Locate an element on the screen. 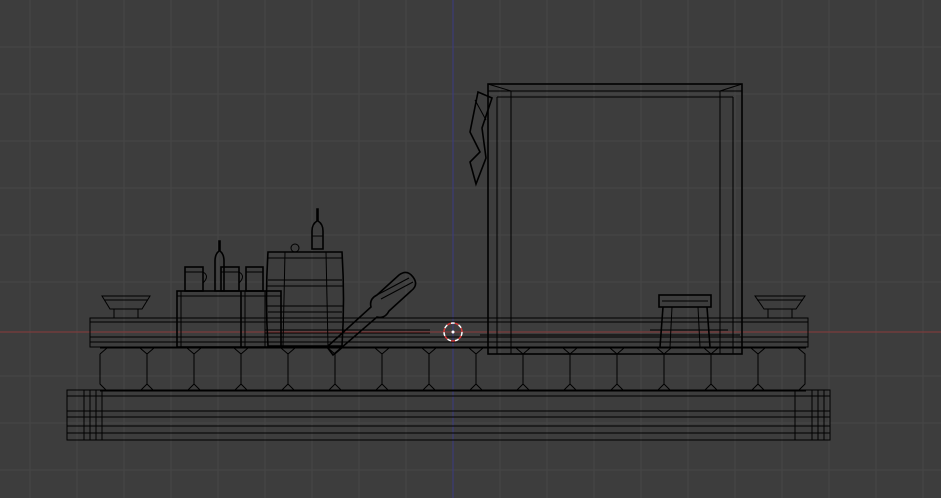  rug is located at coordinates (448, 415).